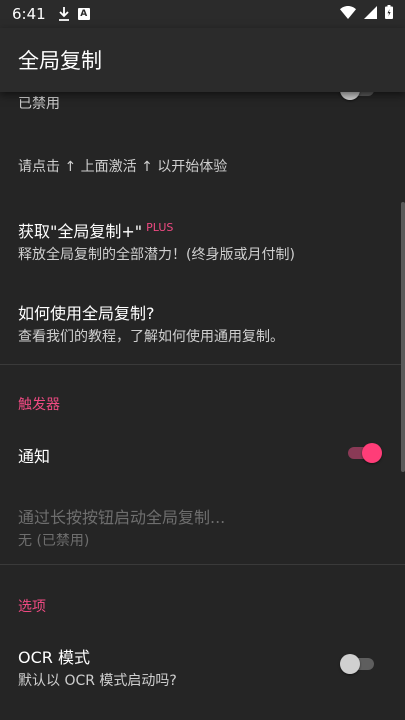 This screenshot has width=405, height=720. What do you see at coordinates (97, 681) in the screenshot?
I see `ocr-mode-subtitle: 默认以 OCR 模式启动吗?` at bounding box center [97, 681].